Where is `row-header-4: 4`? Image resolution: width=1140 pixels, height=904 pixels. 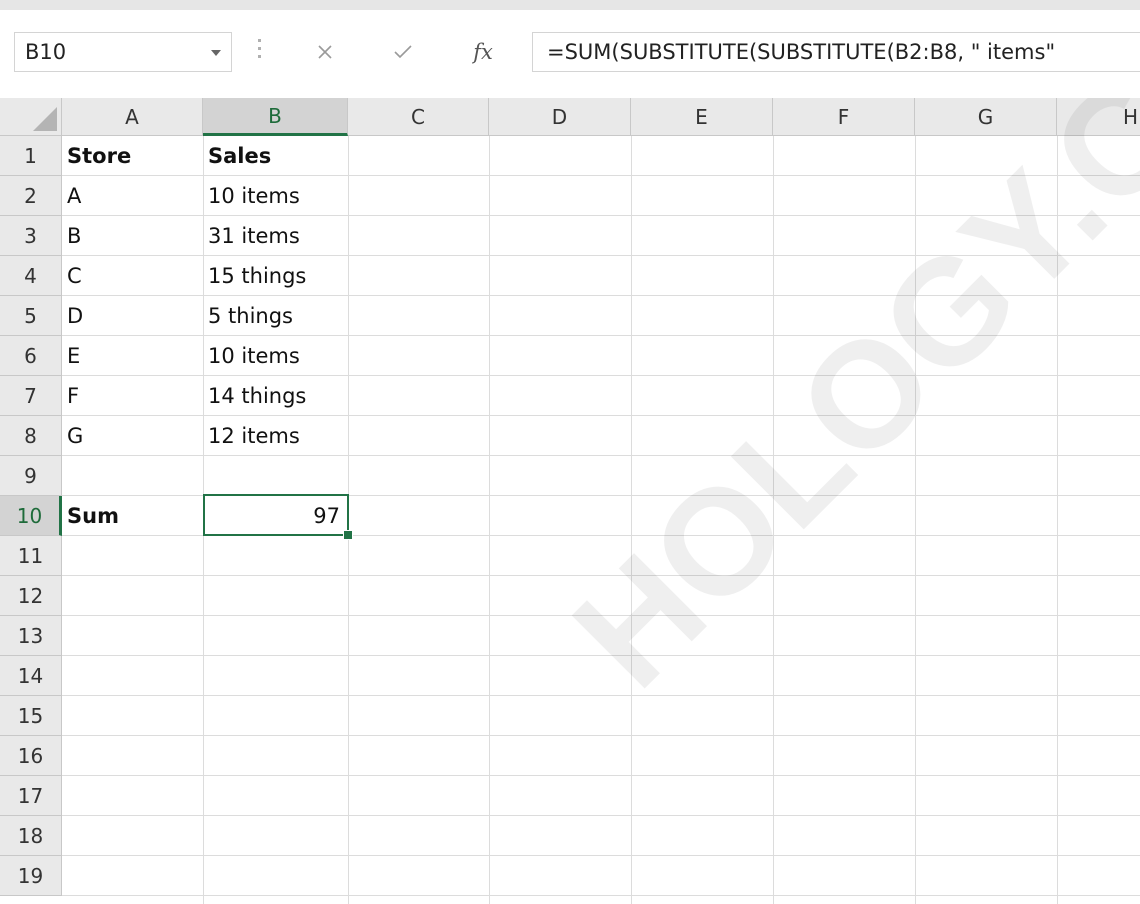 row-header-4: 4 is located at coordinates (31, 276).